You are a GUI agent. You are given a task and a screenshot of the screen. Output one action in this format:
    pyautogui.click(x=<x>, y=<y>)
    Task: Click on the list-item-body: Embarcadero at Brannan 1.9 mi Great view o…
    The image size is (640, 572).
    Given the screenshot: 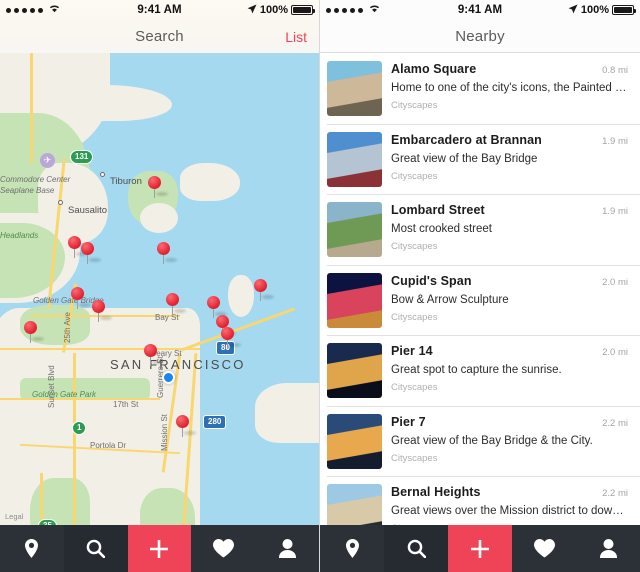 What is the action you would take?
    pyautogui.click(x=509, y=163)
    